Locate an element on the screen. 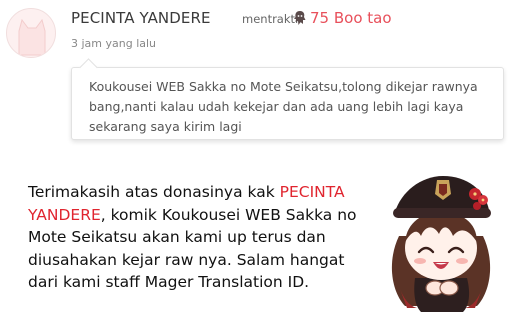 The image size is (515, 315). cat-avatar-icon is located at coordinates (32, 37).